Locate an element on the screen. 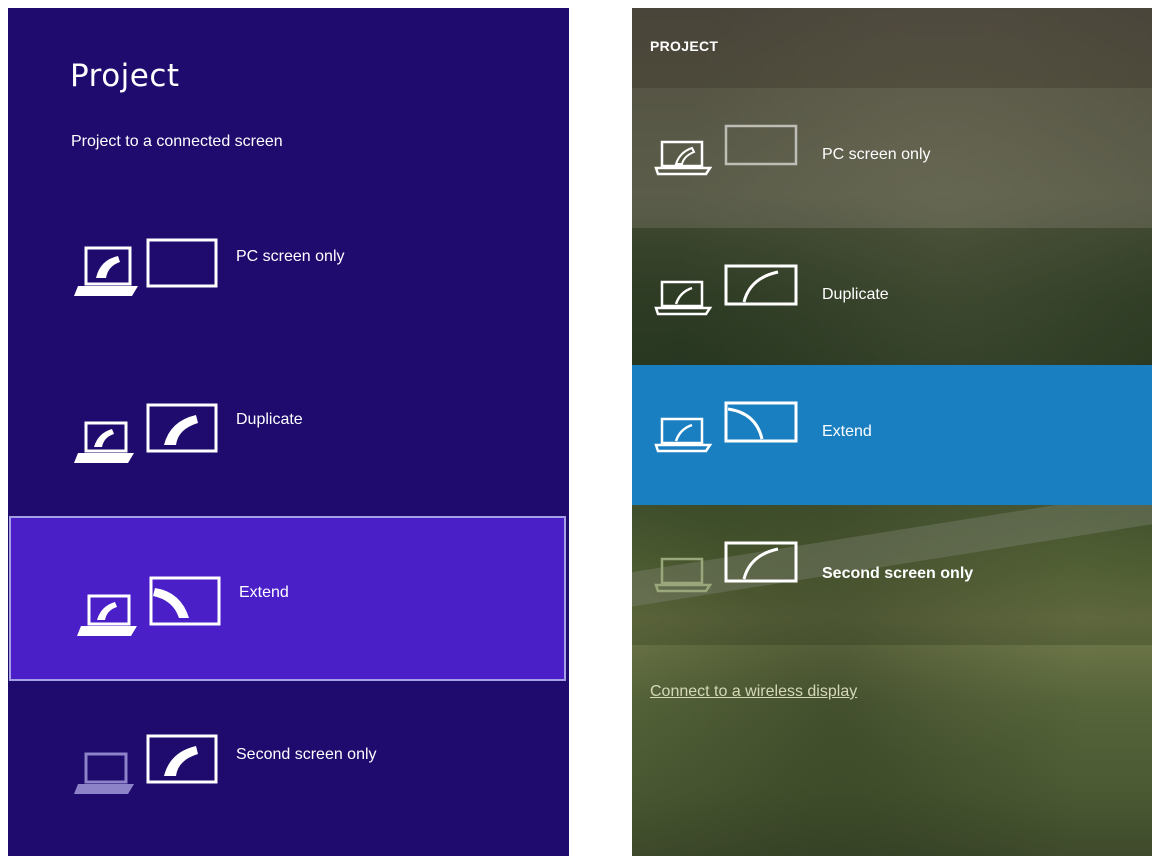 This screenshot has width=1156, height=856. connect-wireless-display-link: Connect to a wireless display is located at coordinates (753, 692).